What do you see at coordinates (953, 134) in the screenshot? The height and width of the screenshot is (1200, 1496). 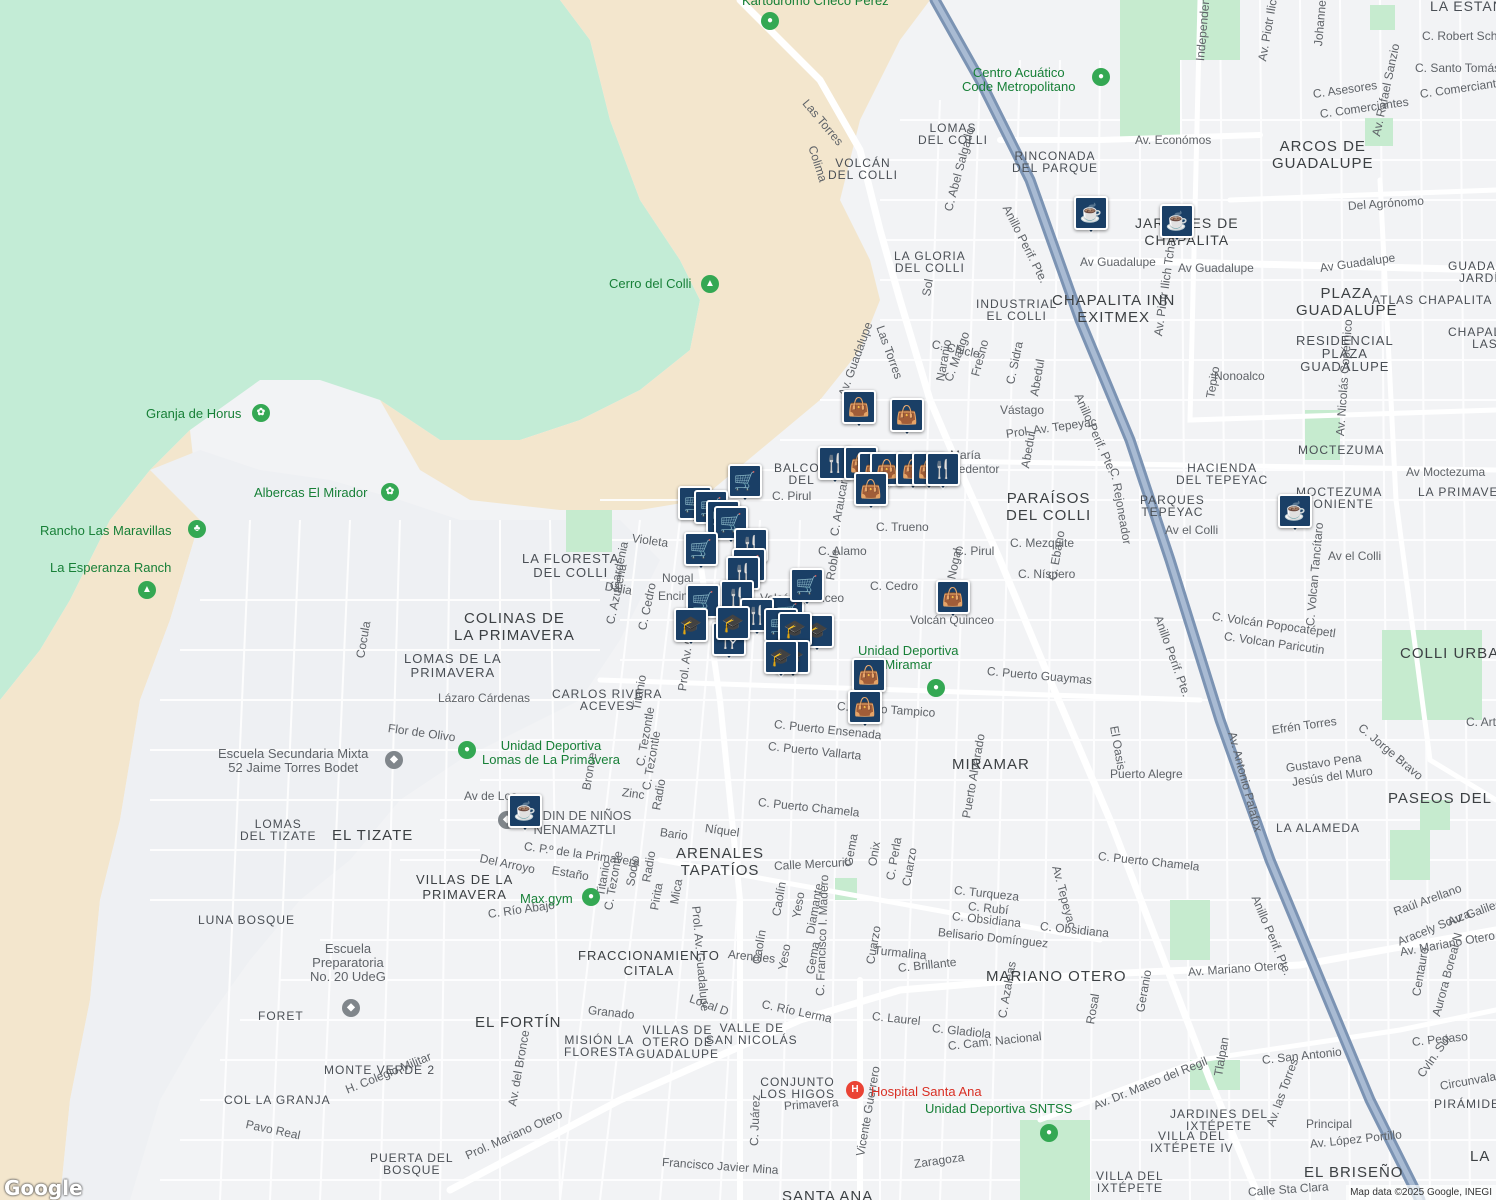 I see `neighborhood-label: LOMAS DEL COLLI` at bounding box center [953, 134].